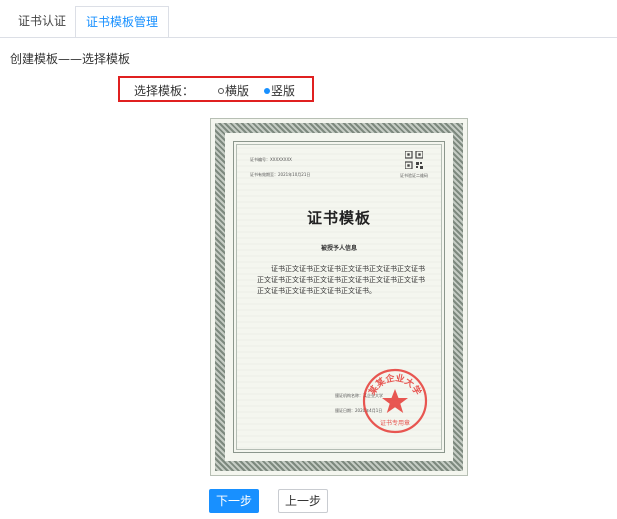 The width and height of the screenshot is (617, 519). What do you see at coordinates (237, 91) in the screenshot?
I see `radio-horizontal-label: 横版` at bounding box center [237, 91].